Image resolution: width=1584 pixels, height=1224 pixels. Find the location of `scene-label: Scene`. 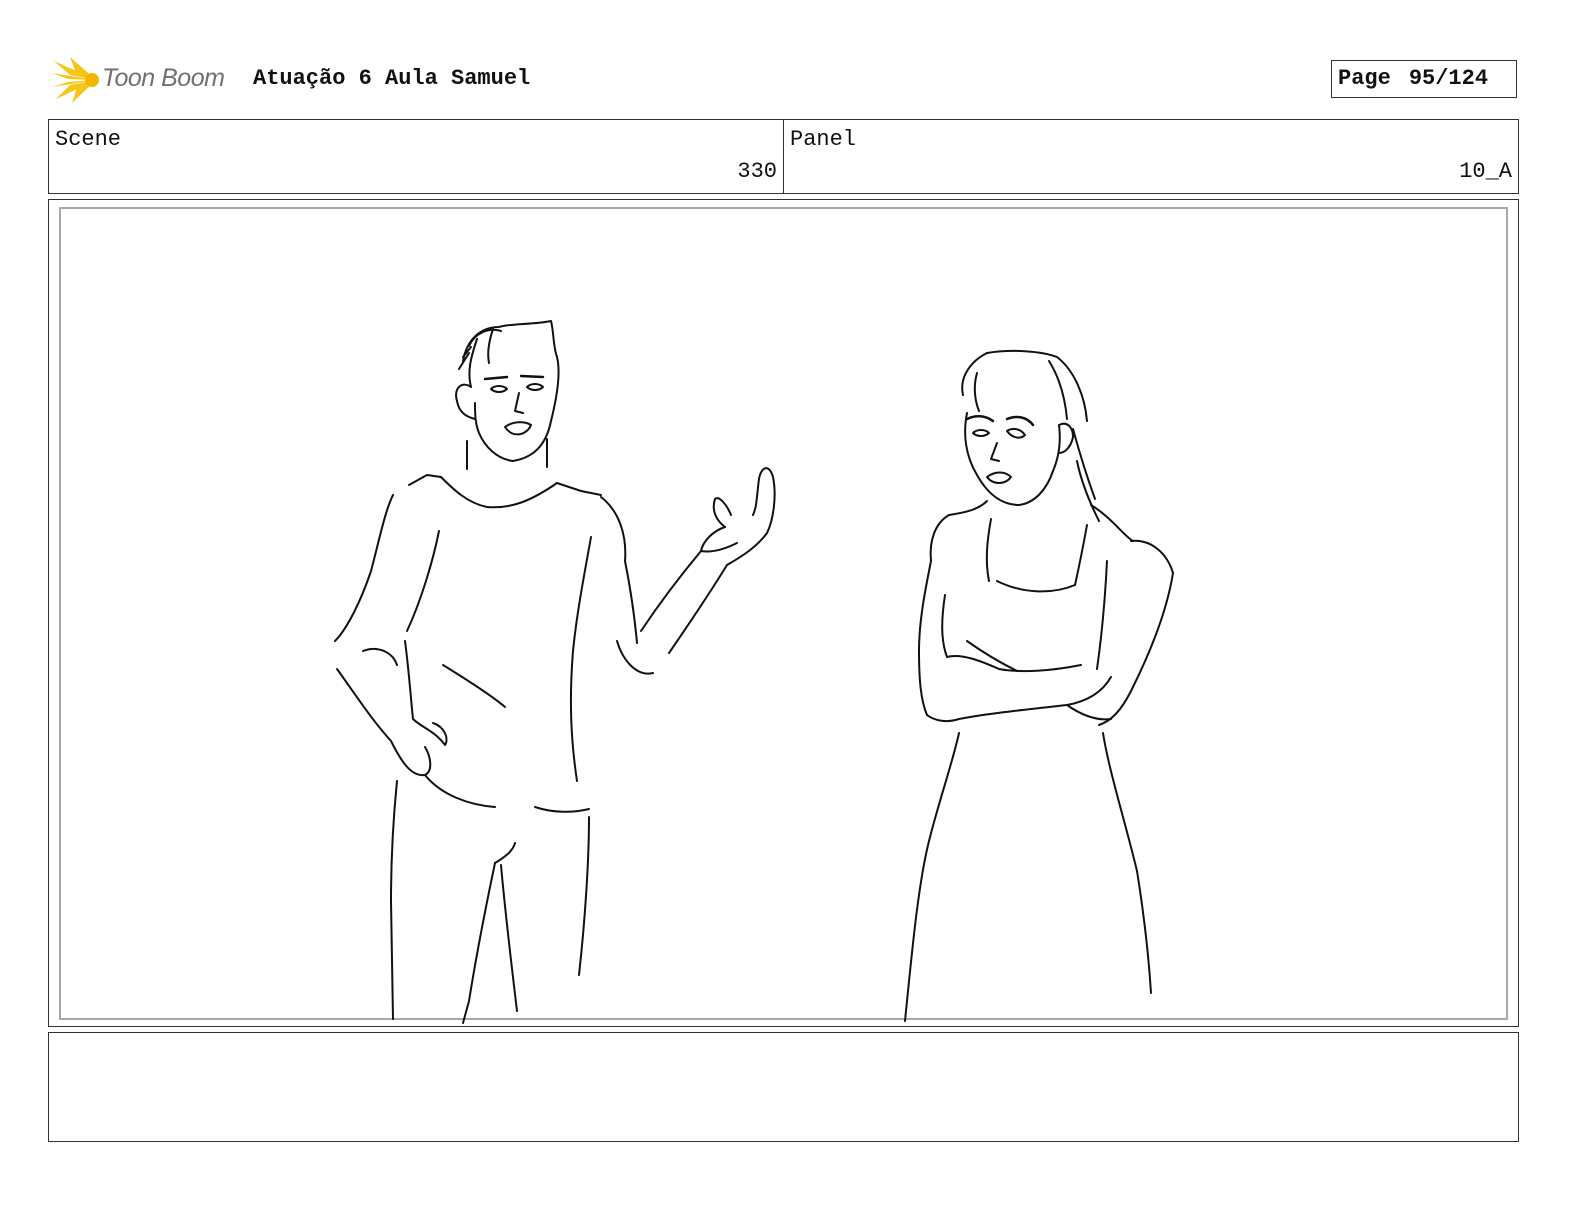

scene-label: Scene is located at coordinates (88, 139).